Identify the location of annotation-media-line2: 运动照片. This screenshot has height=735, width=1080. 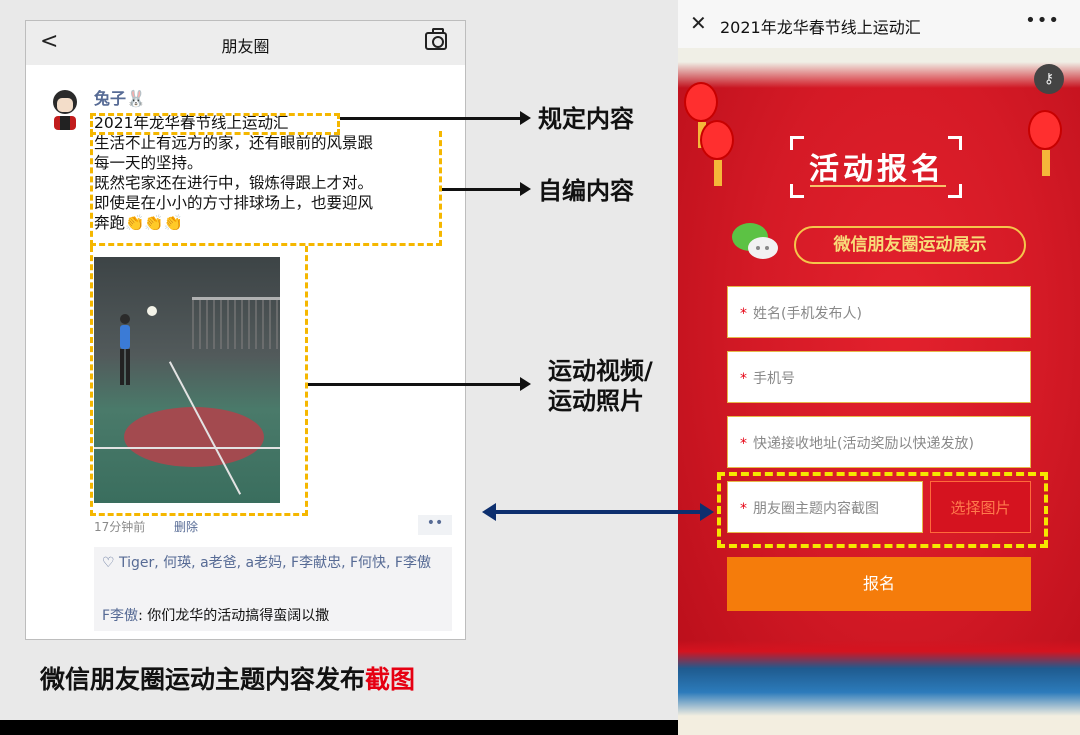
(596, 401).